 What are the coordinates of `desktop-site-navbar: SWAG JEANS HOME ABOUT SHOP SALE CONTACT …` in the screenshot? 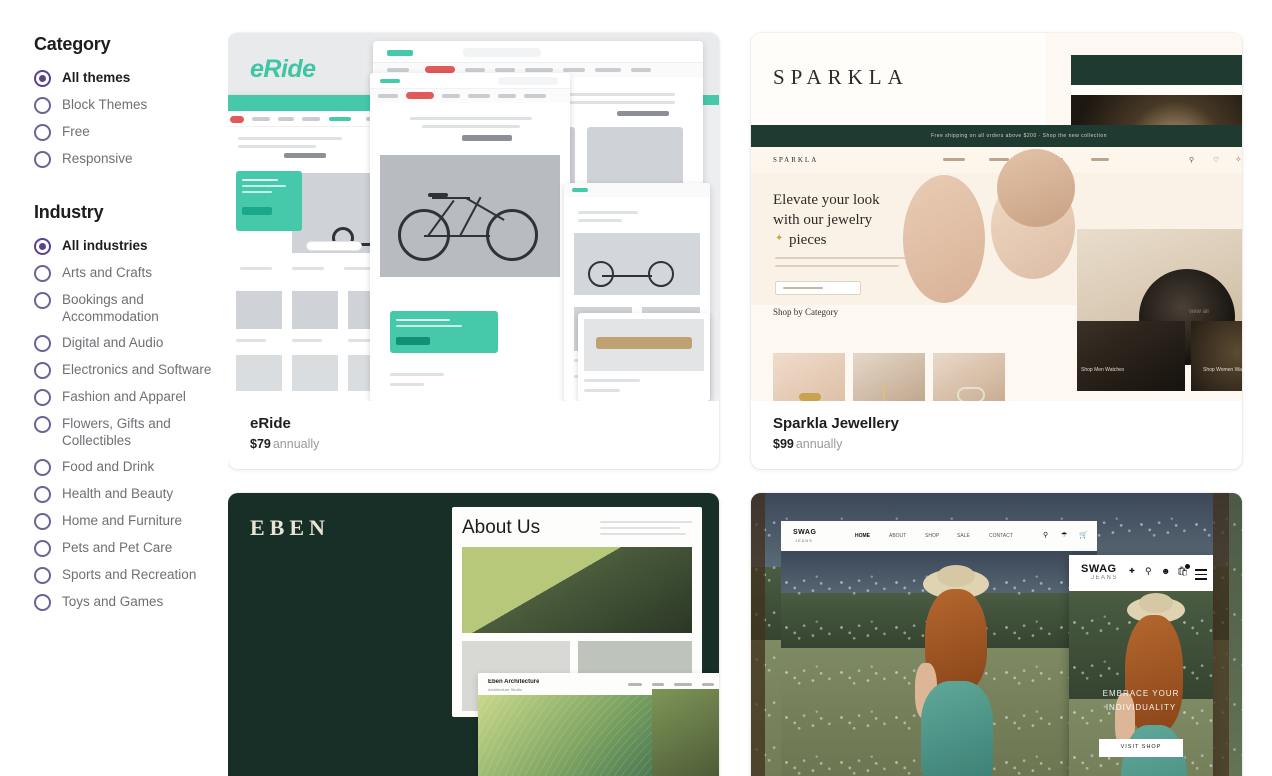 It's located at (939, 536).